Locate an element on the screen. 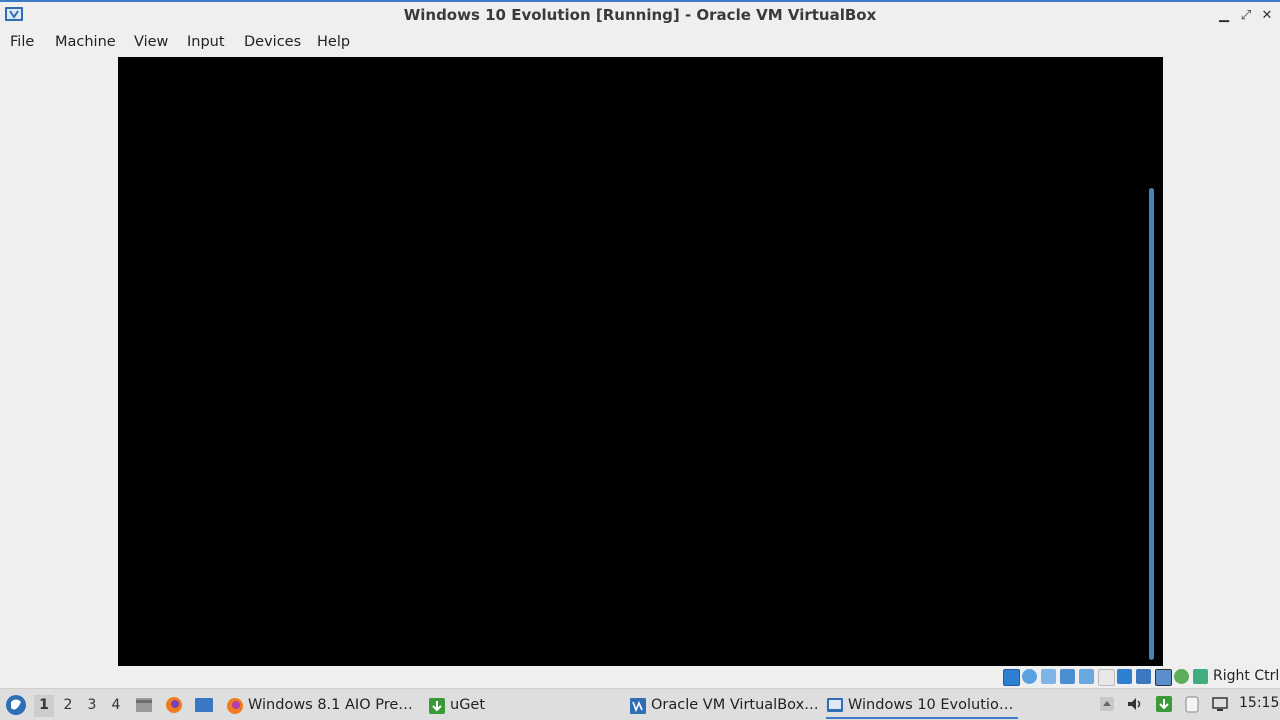 This screenshot has height=720, width=1280. video-capture-icon is located at coordinates (1143, 676).